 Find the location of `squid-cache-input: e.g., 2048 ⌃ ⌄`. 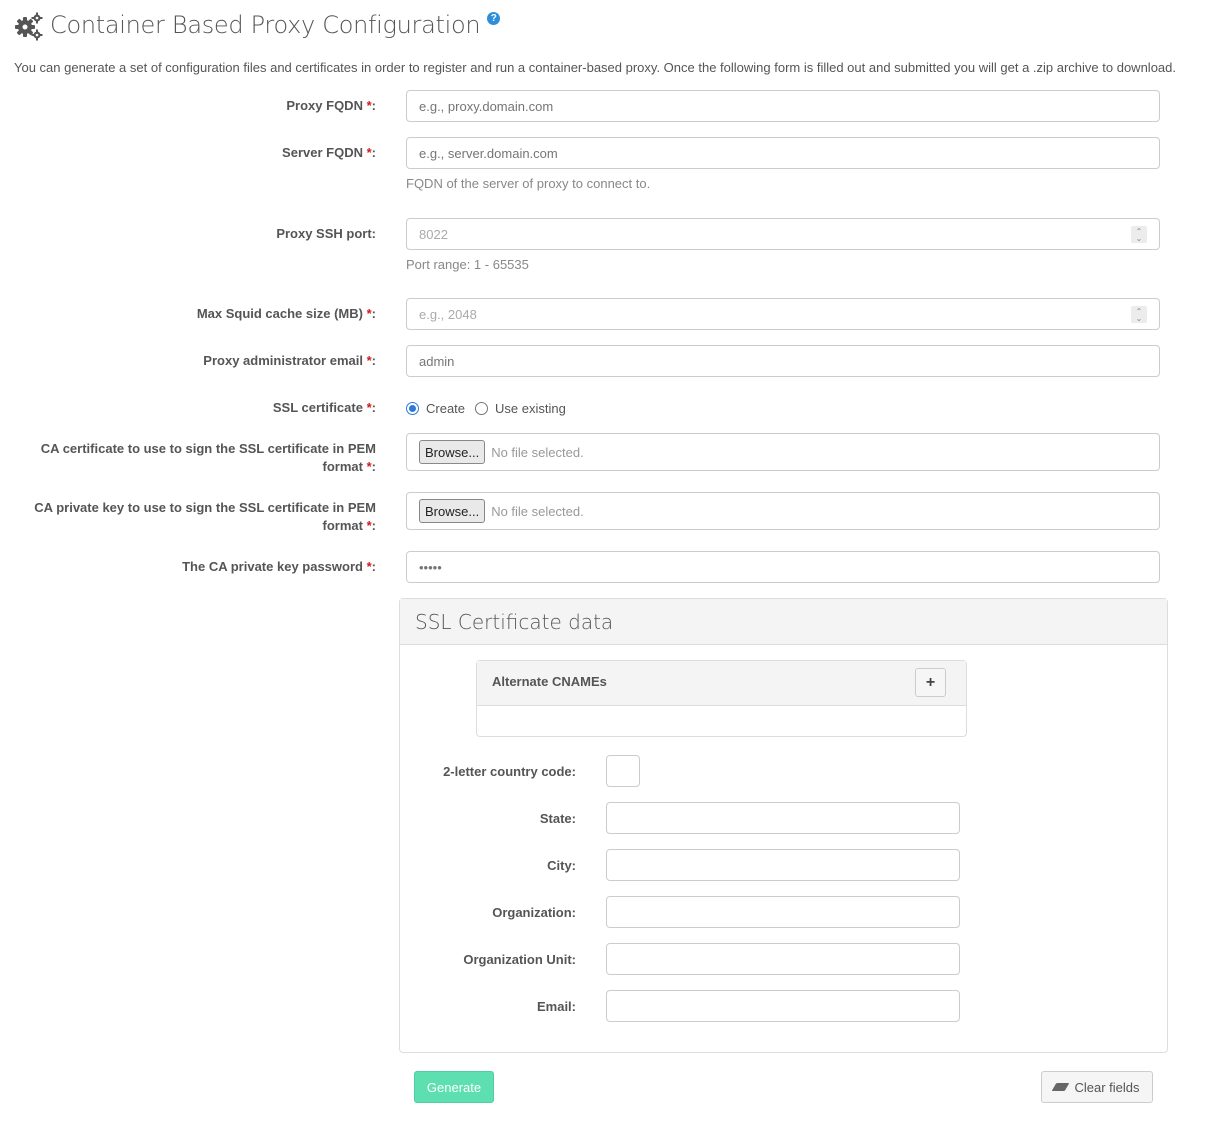

squid-cache-input: e.g., 2048 ⌃ ⌄ is located at coordinates (783, 314).